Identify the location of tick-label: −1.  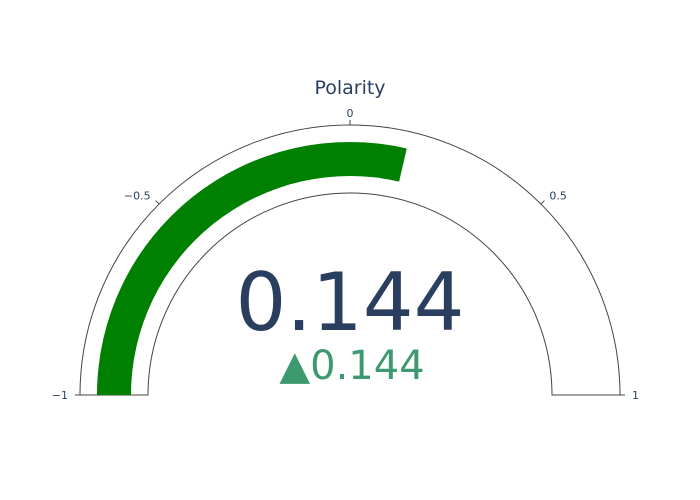
(60, 395).